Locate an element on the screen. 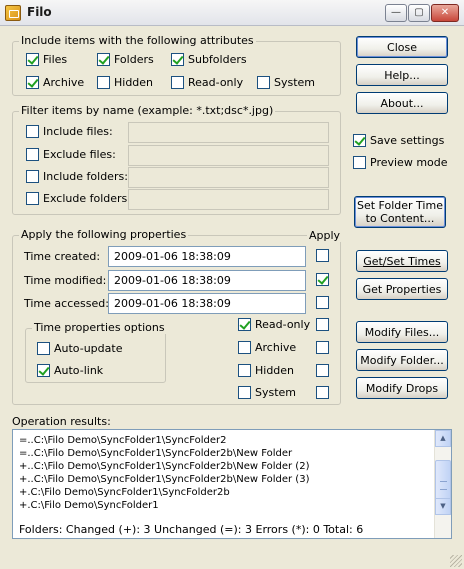 This screenshot has height=569, width=464. apply-readonly-checkbox is located at coordinates (322, 324).